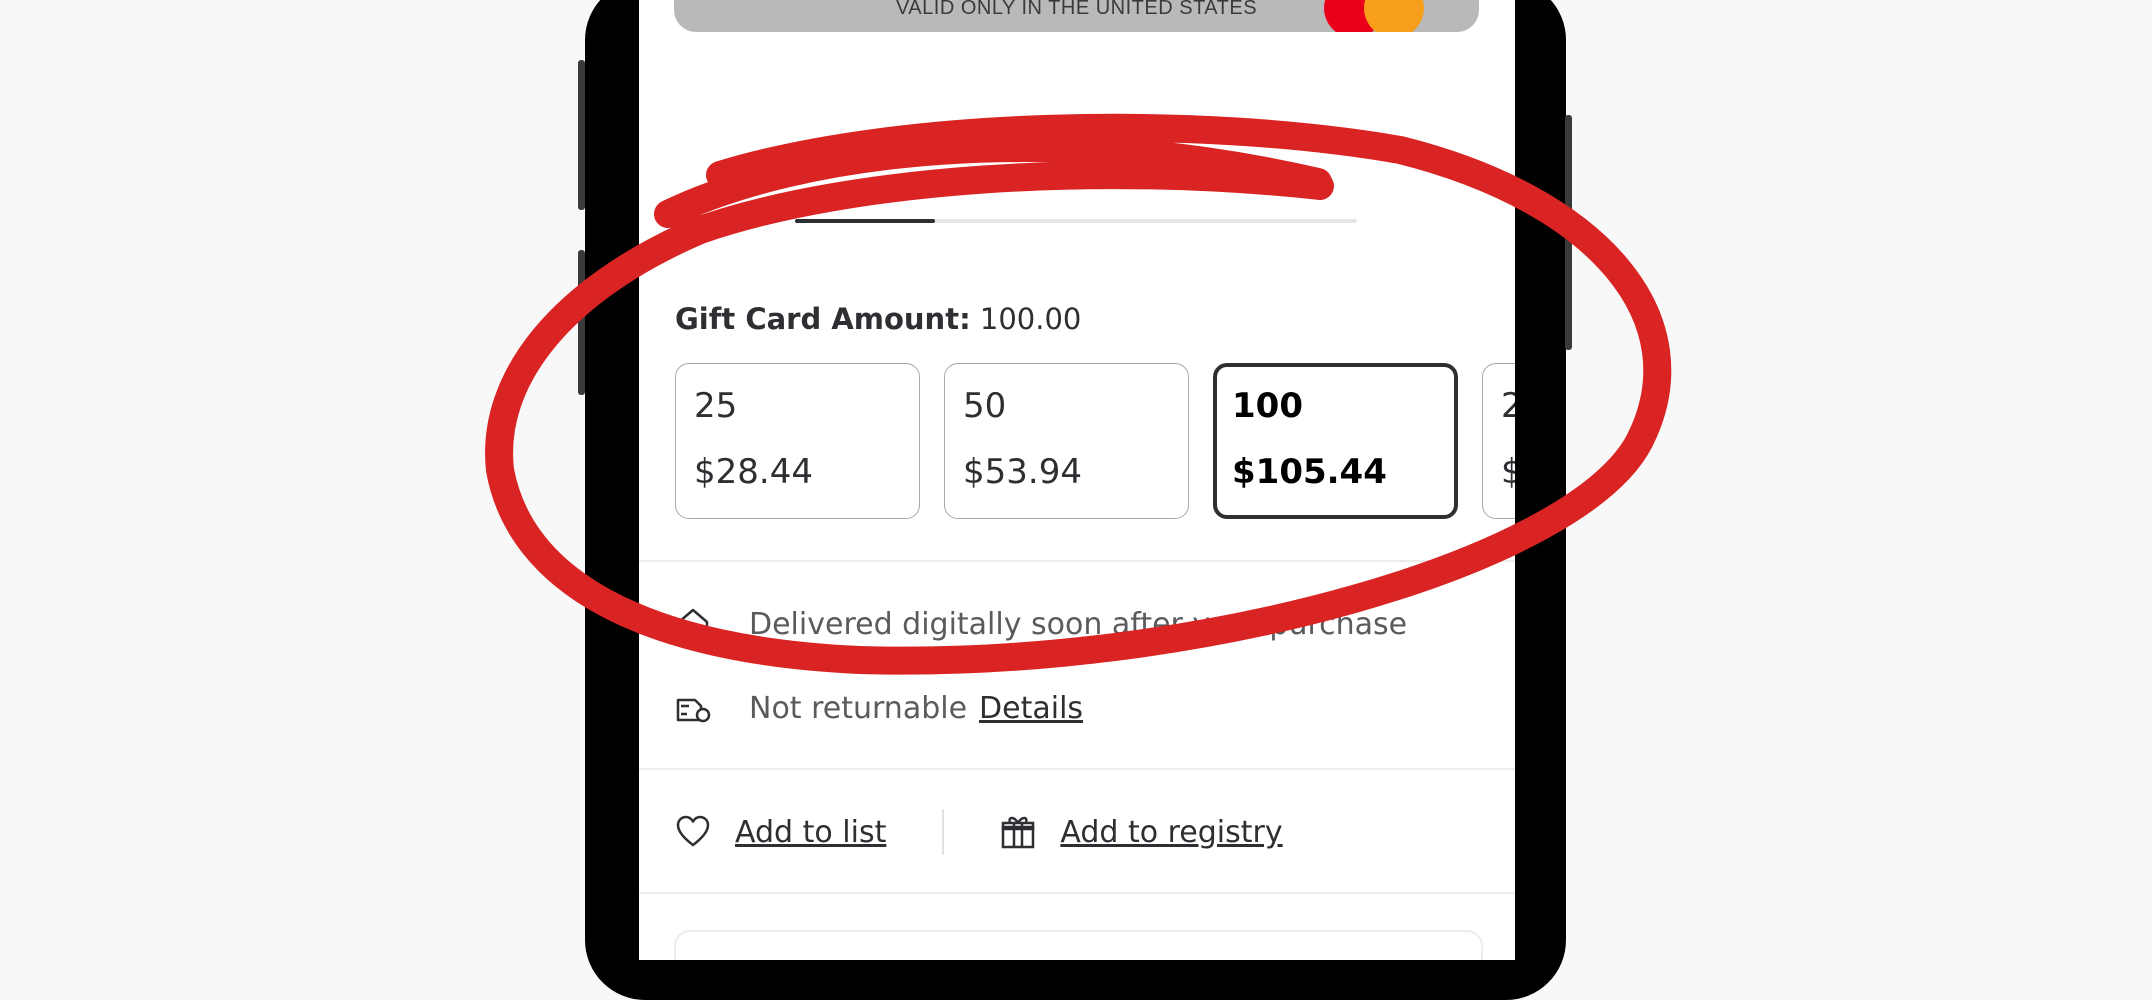 Image resolution: width=2152 pixels, height=1000 pixels. I want to click on amount-option-25: 25 $28.44, so click(797, 441).